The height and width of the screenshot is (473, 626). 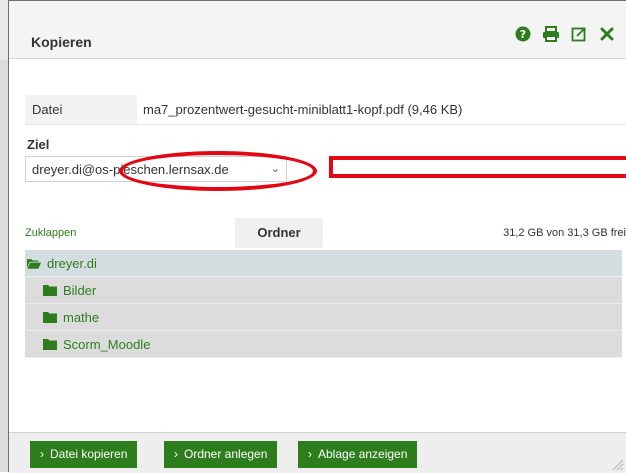 What do you see at coordinates (61, 42) in the screenshot?
I see `dialog-title: Kopieren` at bounding box center [61, 42].